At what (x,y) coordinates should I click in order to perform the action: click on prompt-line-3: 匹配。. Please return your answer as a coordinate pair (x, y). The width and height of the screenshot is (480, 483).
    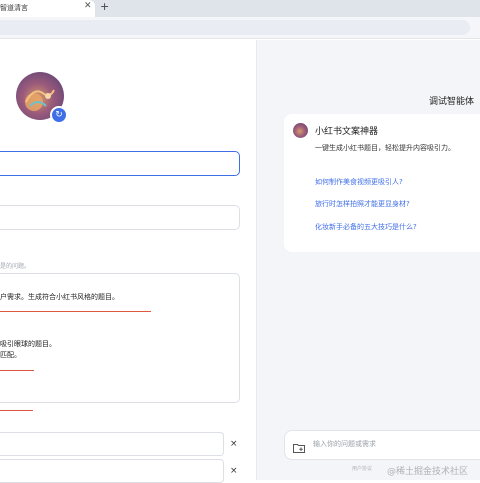
    Looking at the image, I should click on (10, 355).